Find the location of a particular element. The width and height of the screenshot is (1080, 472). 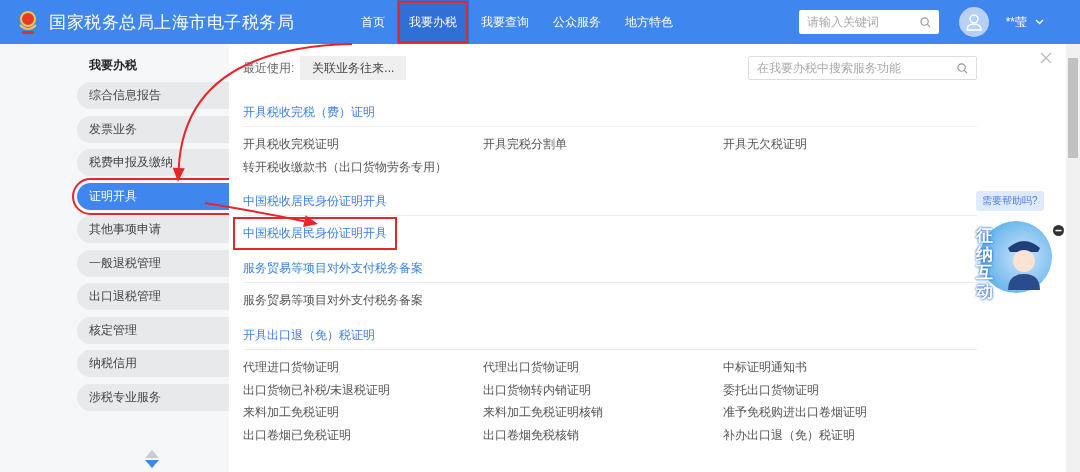

emblem-icon is located at coordinates (28, 22).